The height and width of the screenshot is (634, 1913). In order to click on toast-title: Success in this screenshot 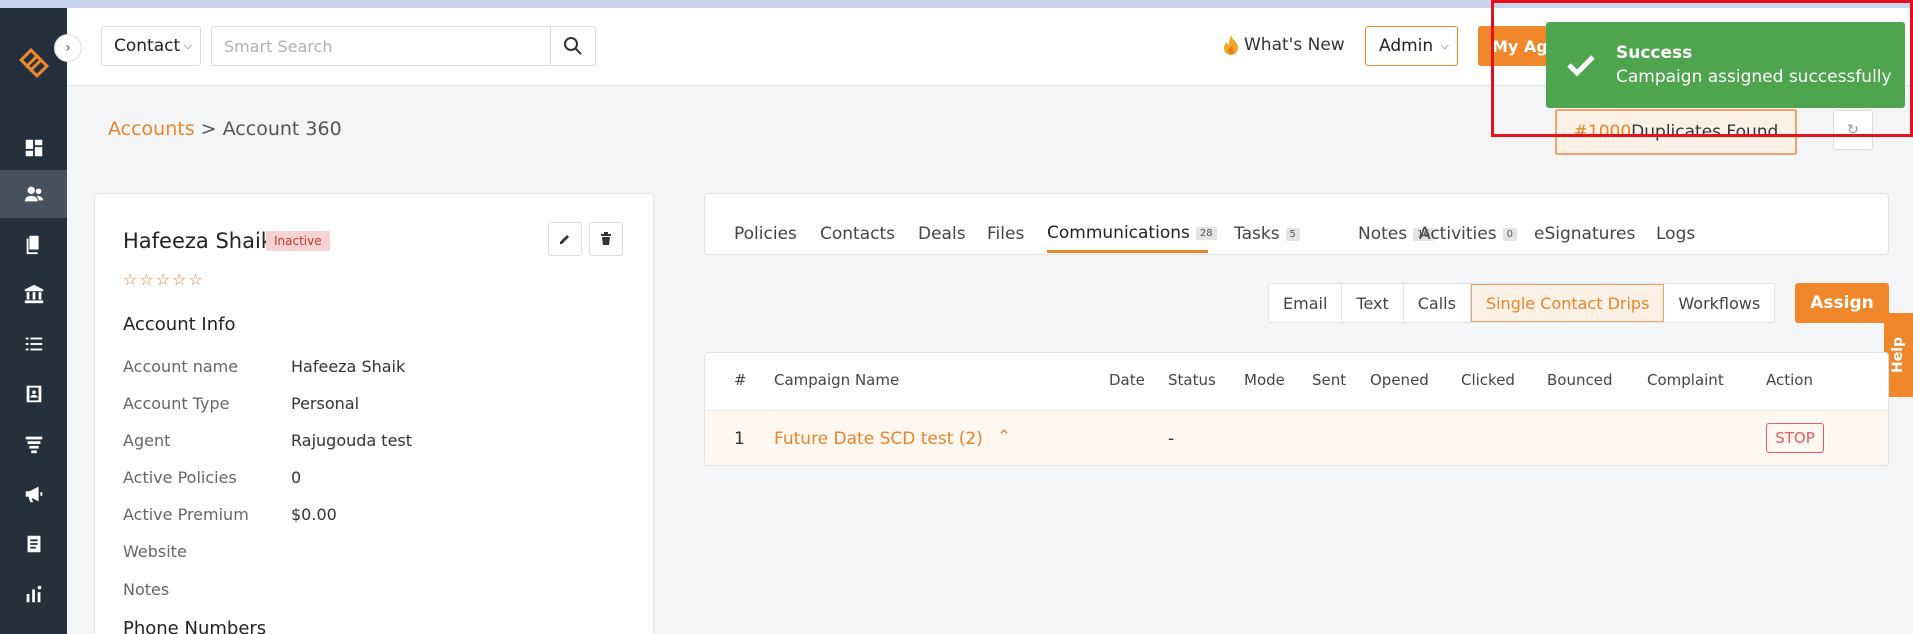, I will do `click(1654, 53)`.